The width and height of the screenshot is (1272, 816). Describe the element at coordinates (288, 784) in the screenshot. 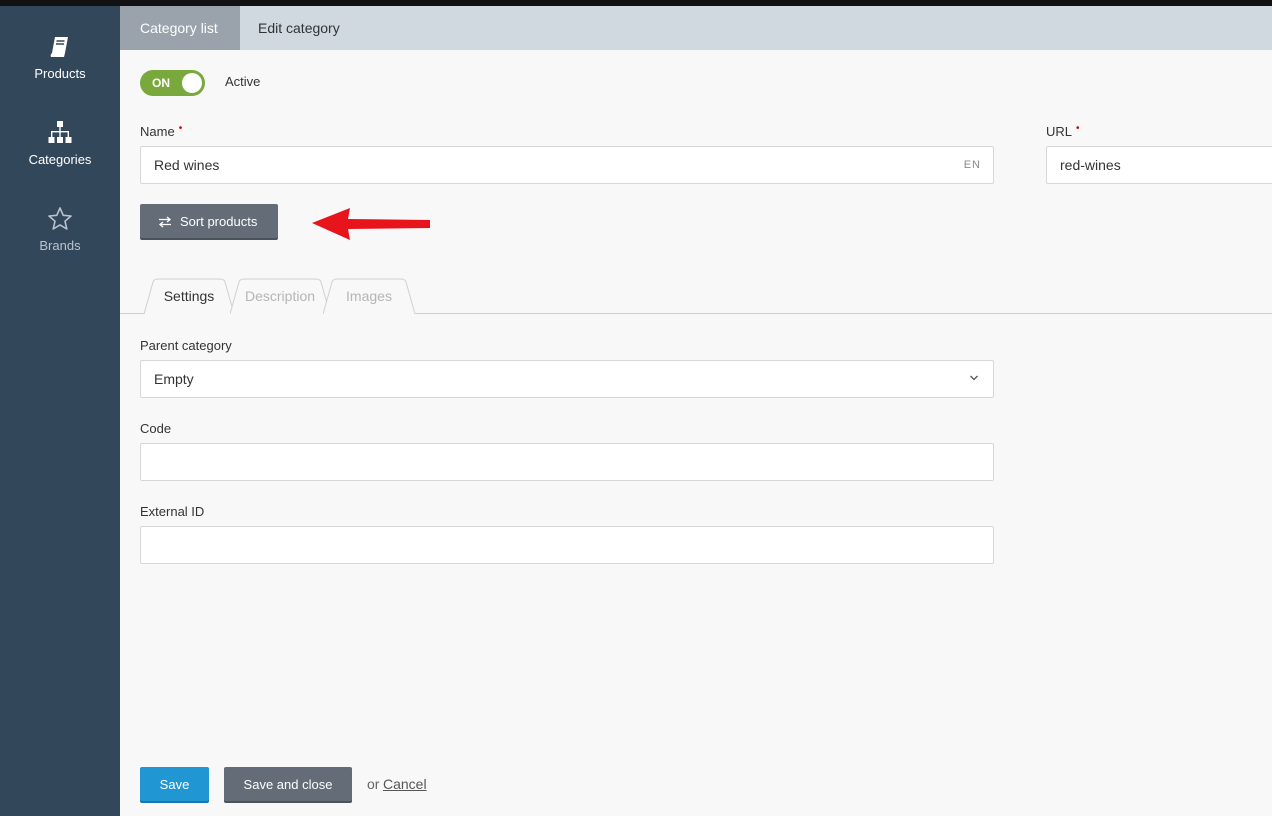

I see `save-and-close-button: Save and close` at that location.